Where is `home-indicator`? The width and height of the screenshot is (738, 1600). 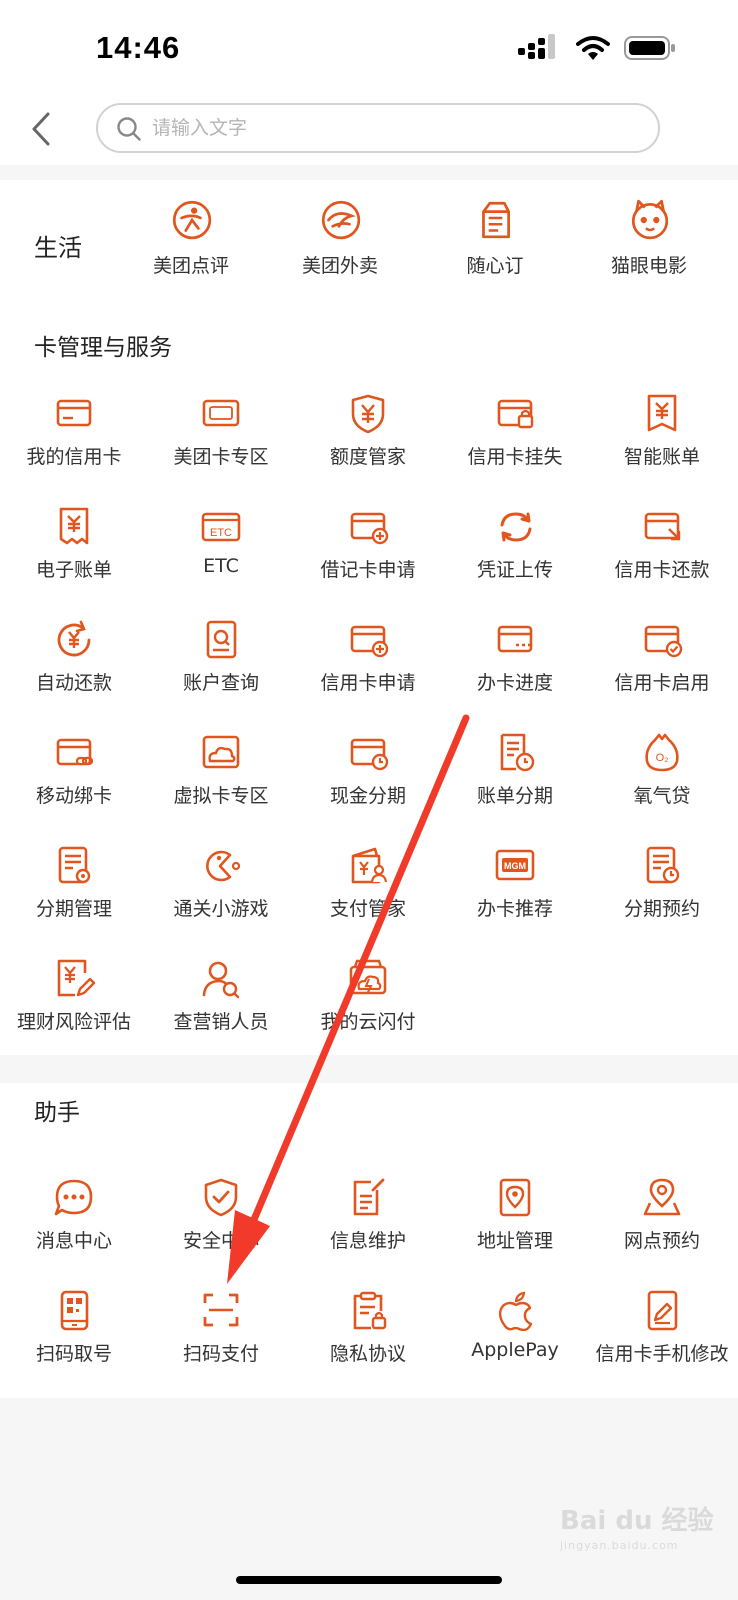 home-indicator is located at coordinates (369, 1580).